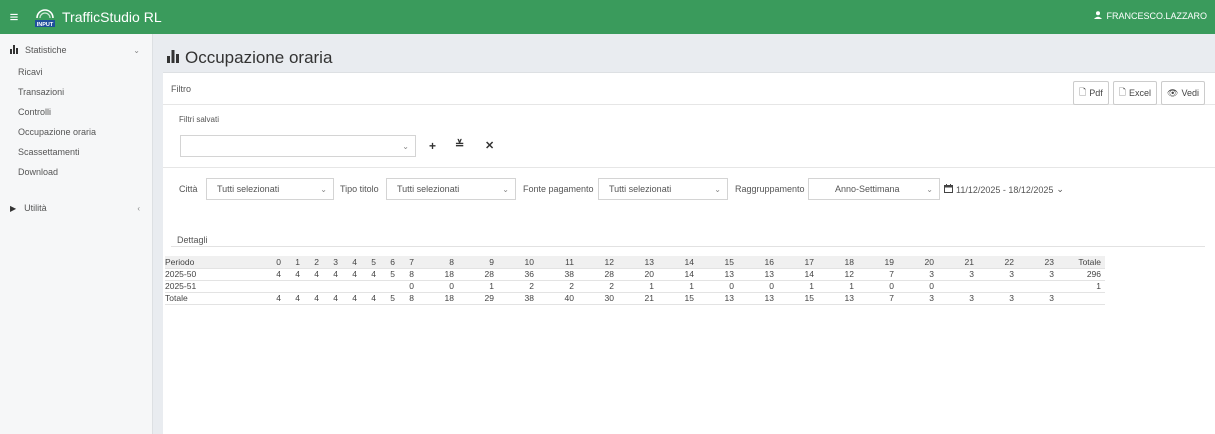 This screenshot has width=1215, height=434. I want to click on table-cell: 5, so click(389, 274).